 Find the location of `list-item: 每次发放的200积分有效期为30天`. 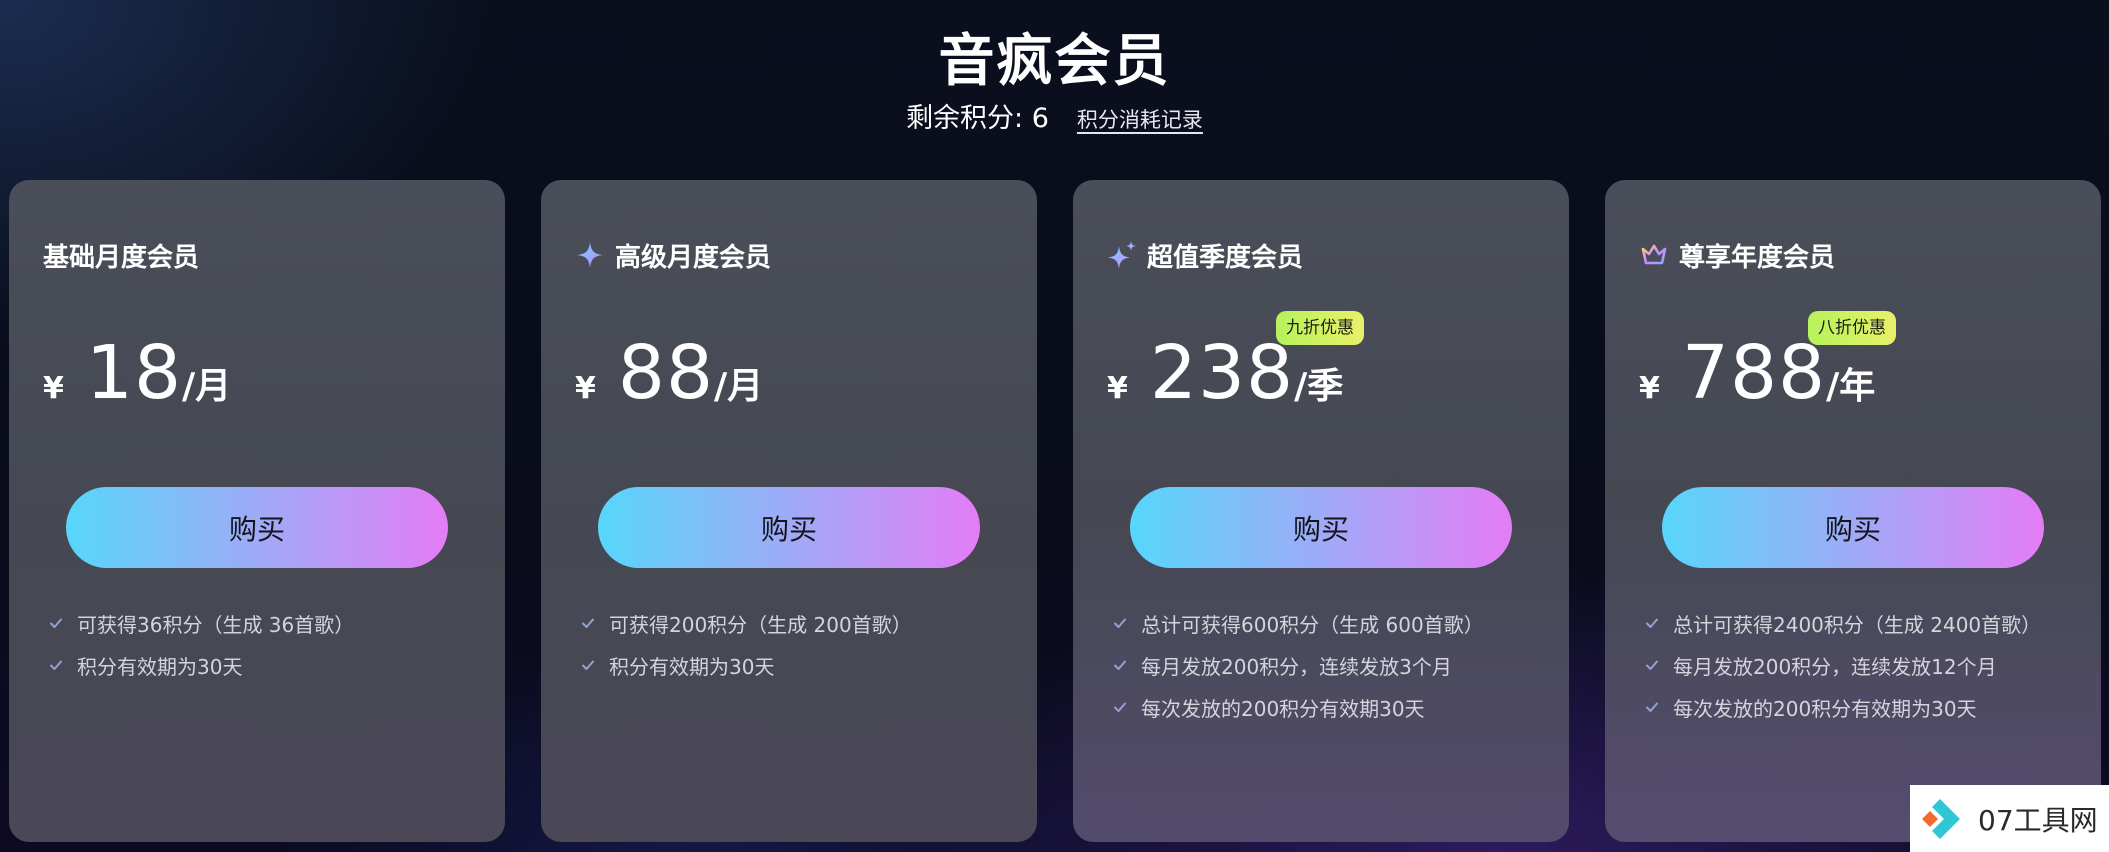

list-item: 每次发放的200积分有效期为30天 is located at coordinates (1843, 707).